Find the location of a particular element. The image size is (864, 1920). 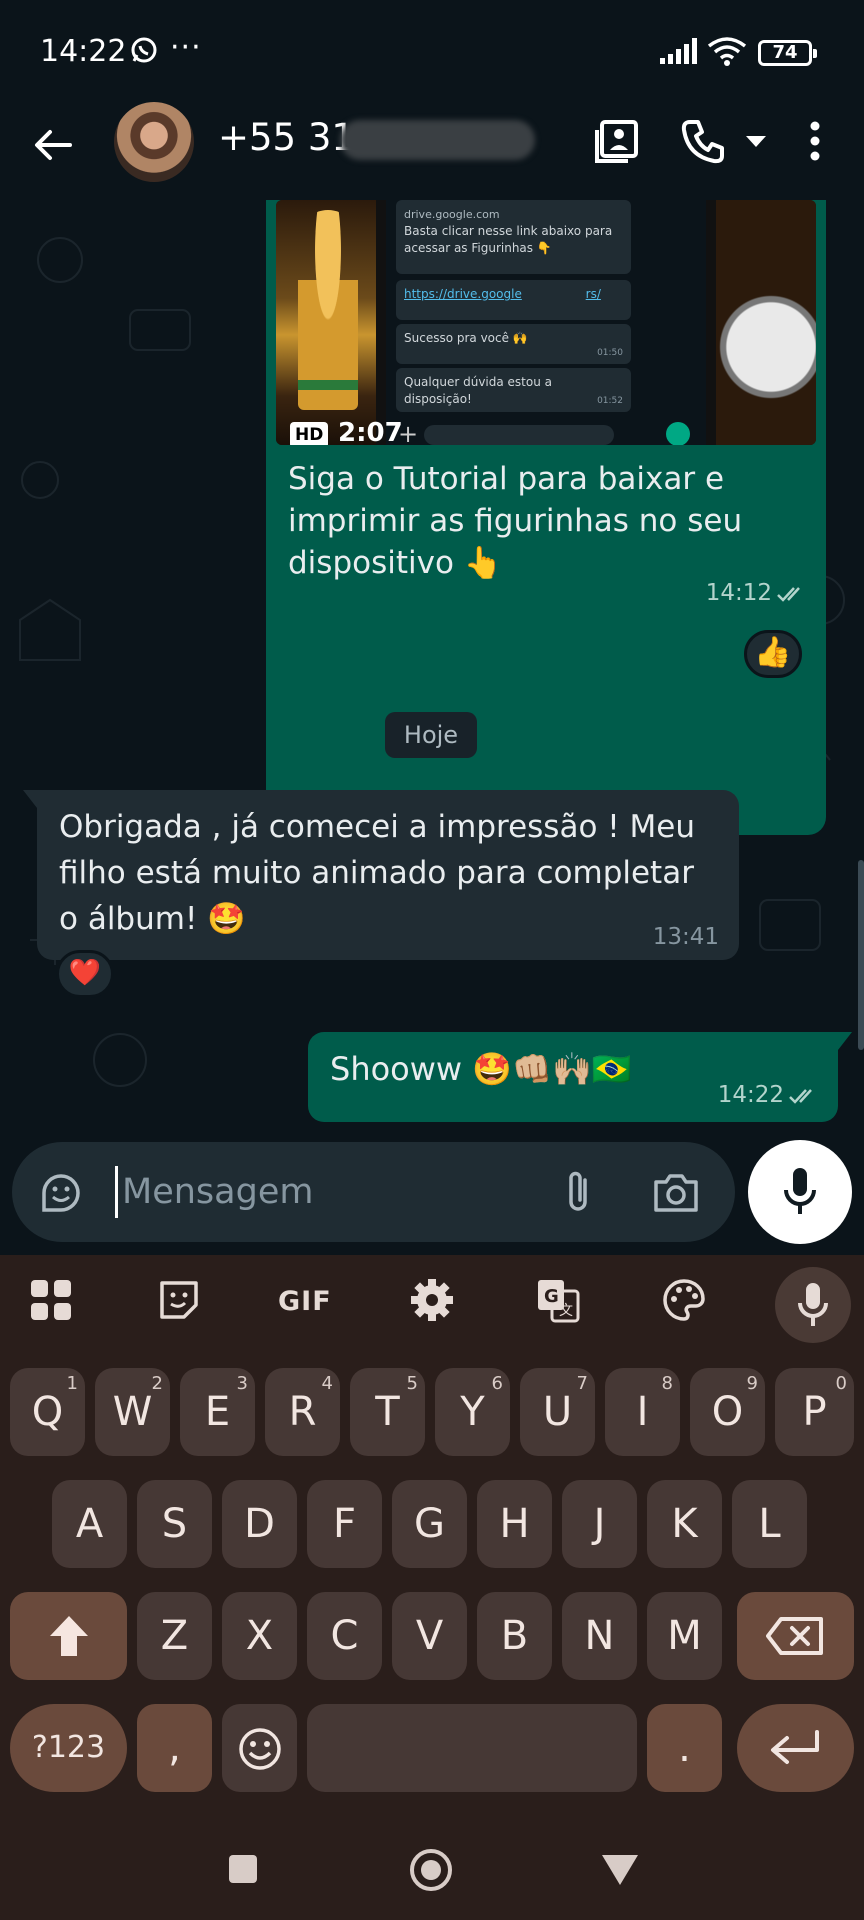

key-w: W2 is located at coordinates (132, 1412).